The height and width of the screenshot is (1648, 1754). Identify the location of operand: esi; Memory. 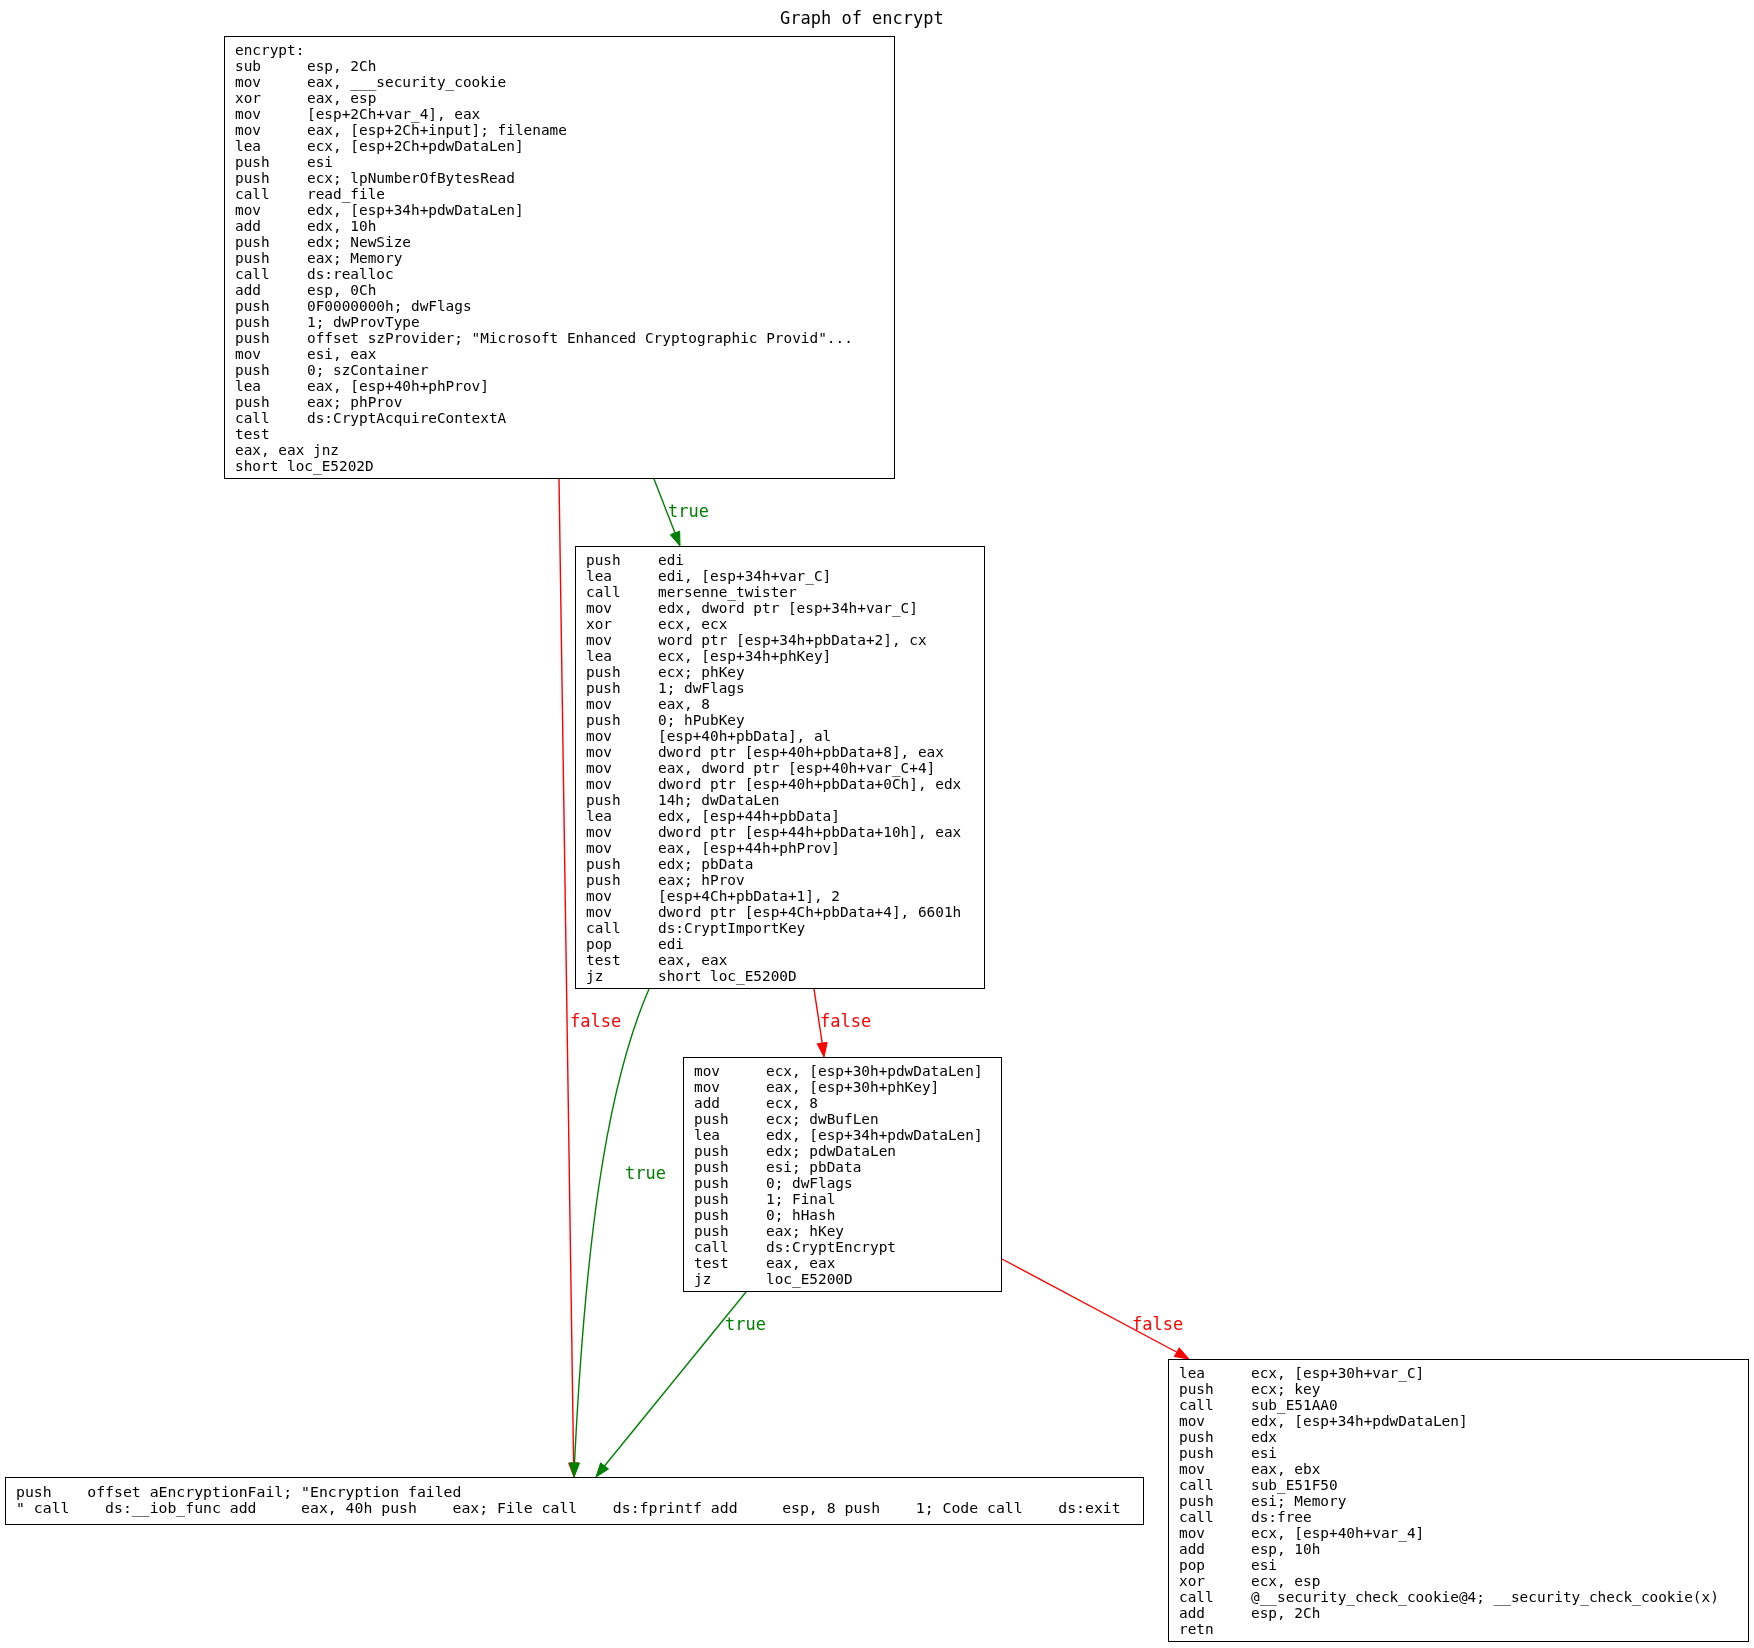
(1299, 1501).